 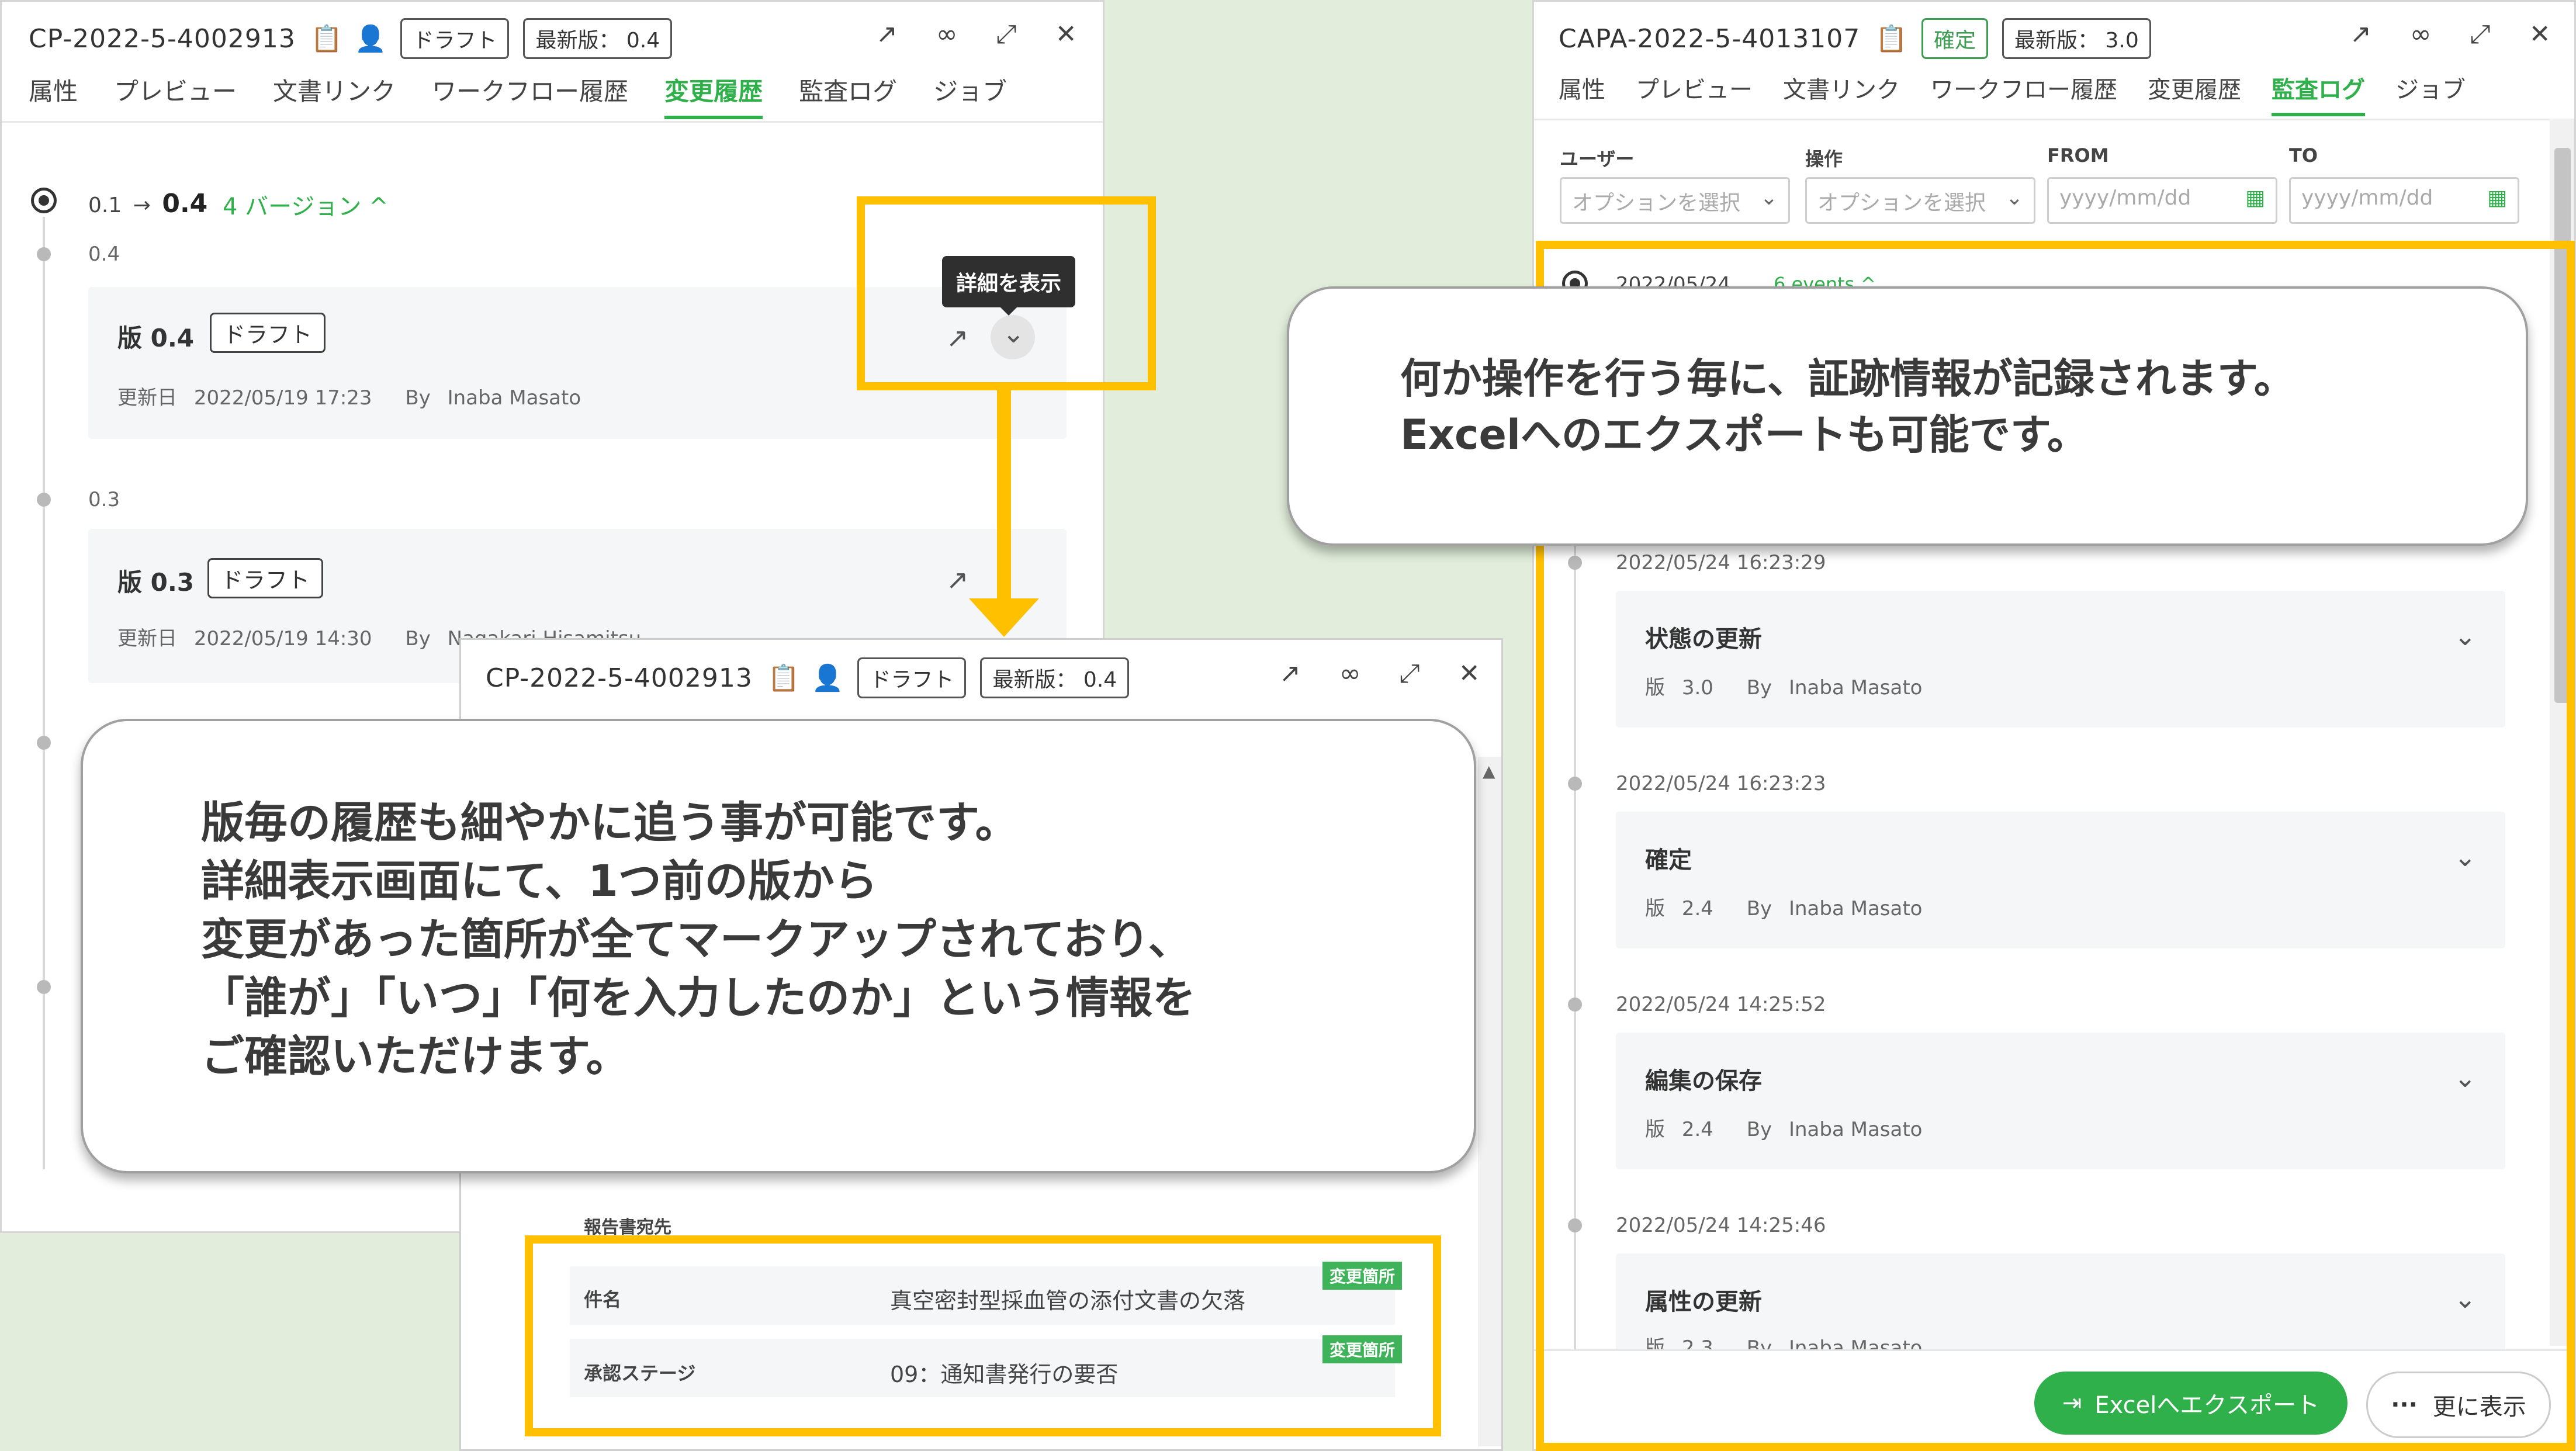 What do you see at coordinates (105, 205) in the screenshot?
I see `range-from: 0.1` at bounding box center [105, 205].